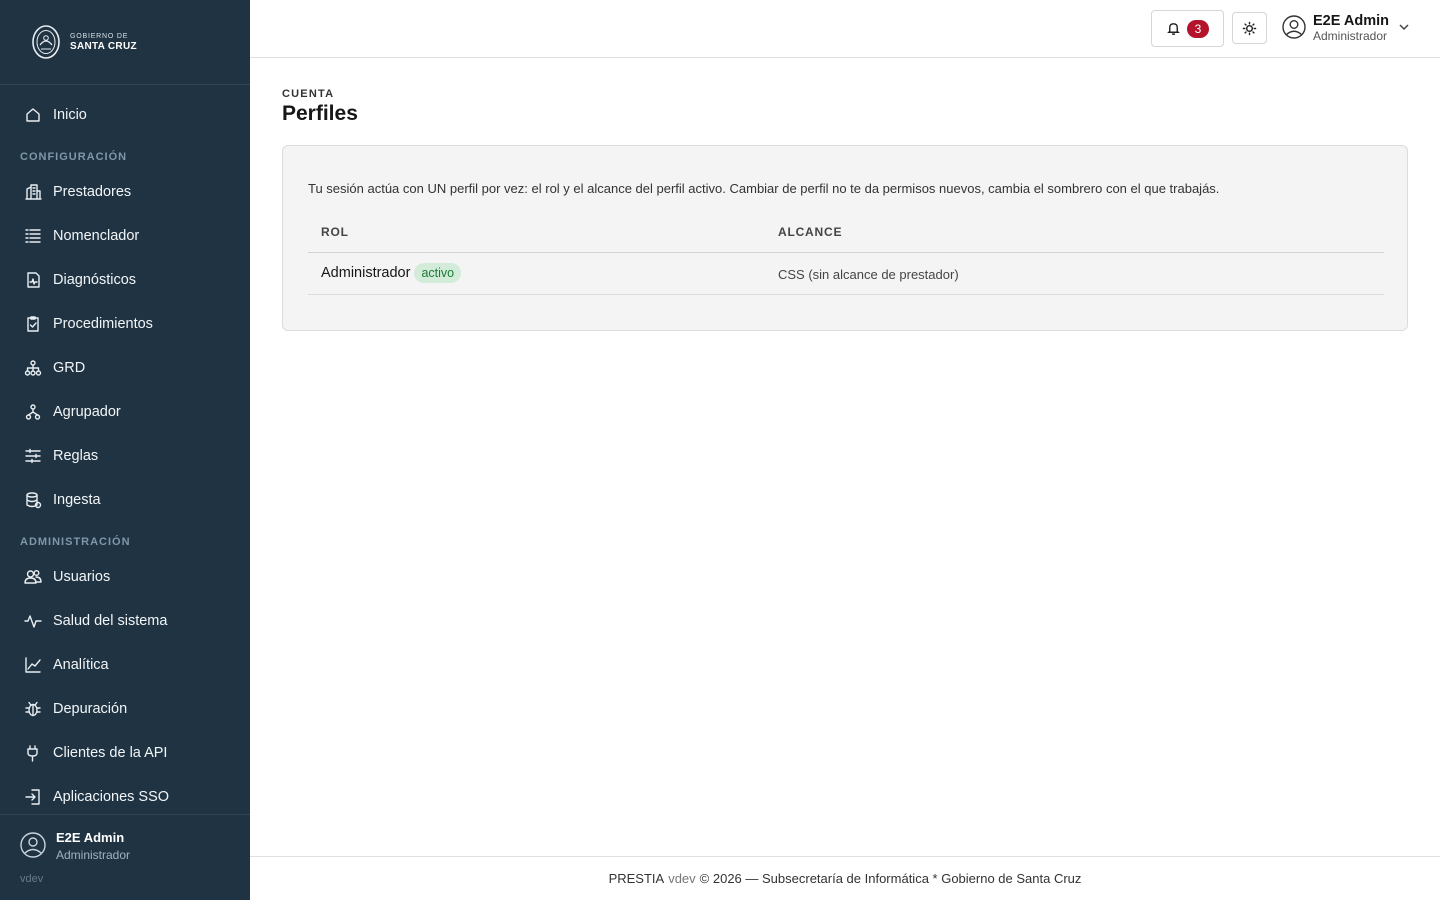  I want to click on profile-scope: CSS (sin alcance de prestador), so click(868, 274).